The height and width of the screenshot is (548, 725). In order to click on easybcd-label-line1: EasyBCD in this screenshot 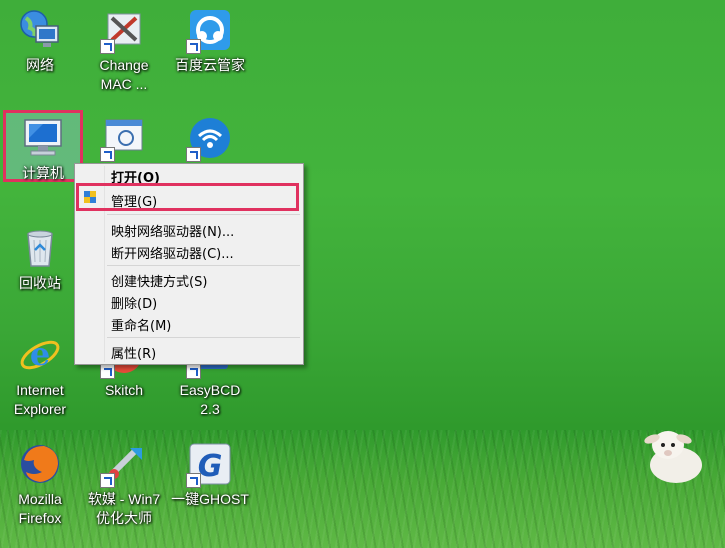, I will do `click(210, 390)`.